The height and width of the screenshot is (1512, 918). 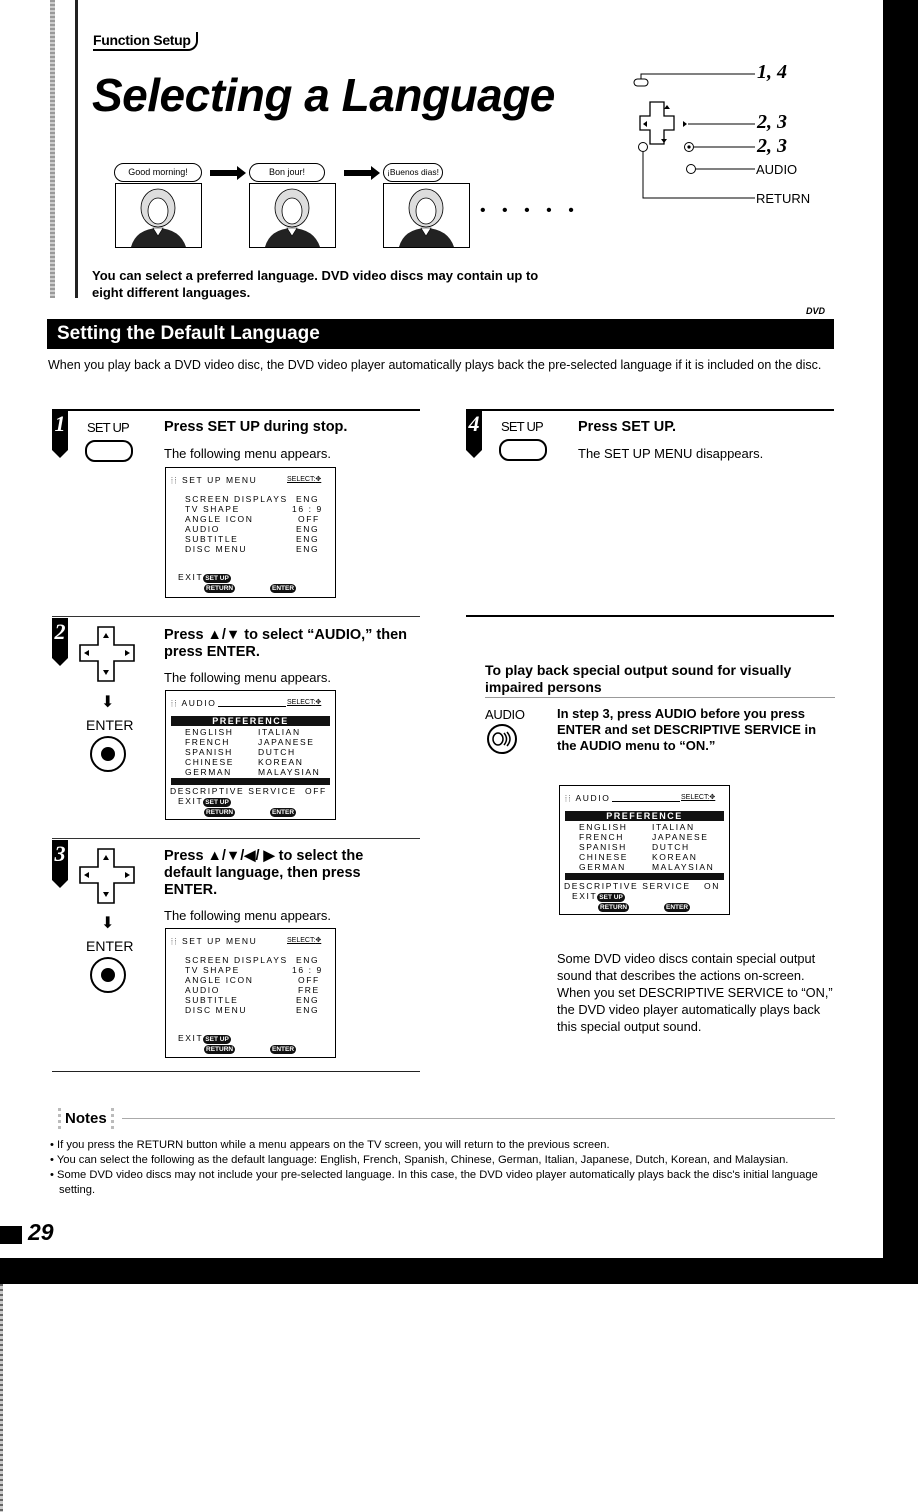 What do you see at coordinates (60, 642) in the screenshot?
I see `step-number: 2` at bounding box center [60, 642].